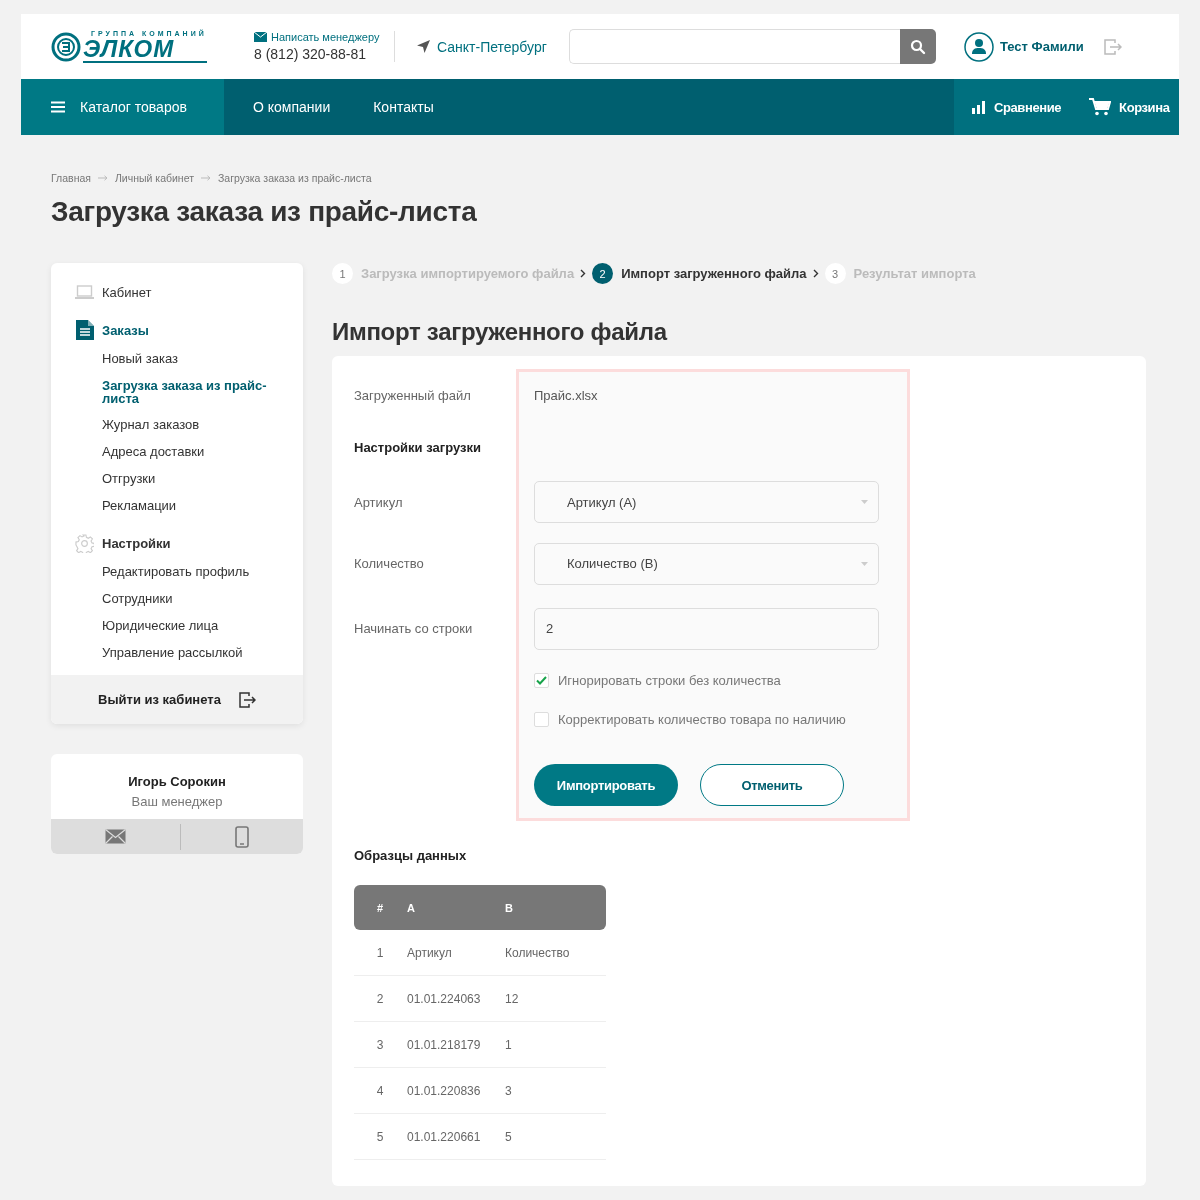 Image resolution: width=1200 pixels, height=1200 pixels. What do you see at coordinates (192, 359) in the screenshot?
I see `sidebar-item: Новый заказ` at bounding box center [192, 359].